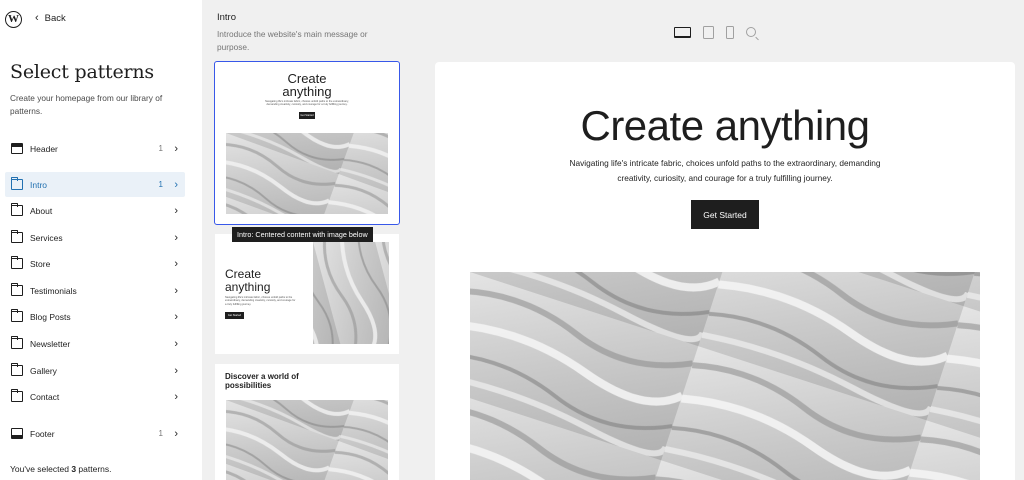  I want to click on sidebar-item-label: Contact, so click(45, 396).